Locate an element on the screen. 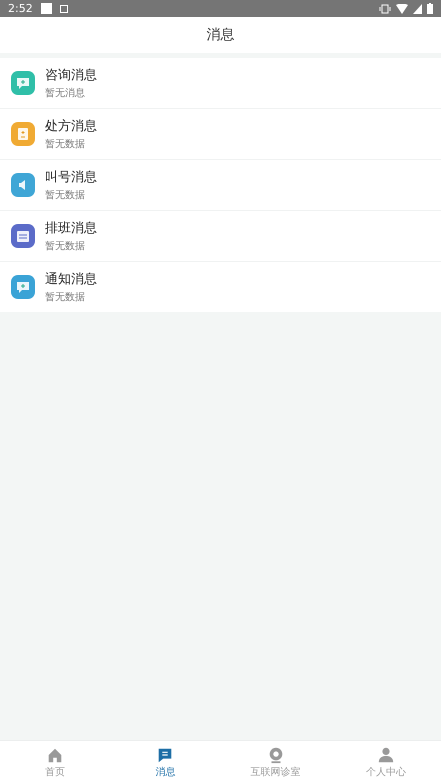  home-icon is located at coordinates (55, 755).